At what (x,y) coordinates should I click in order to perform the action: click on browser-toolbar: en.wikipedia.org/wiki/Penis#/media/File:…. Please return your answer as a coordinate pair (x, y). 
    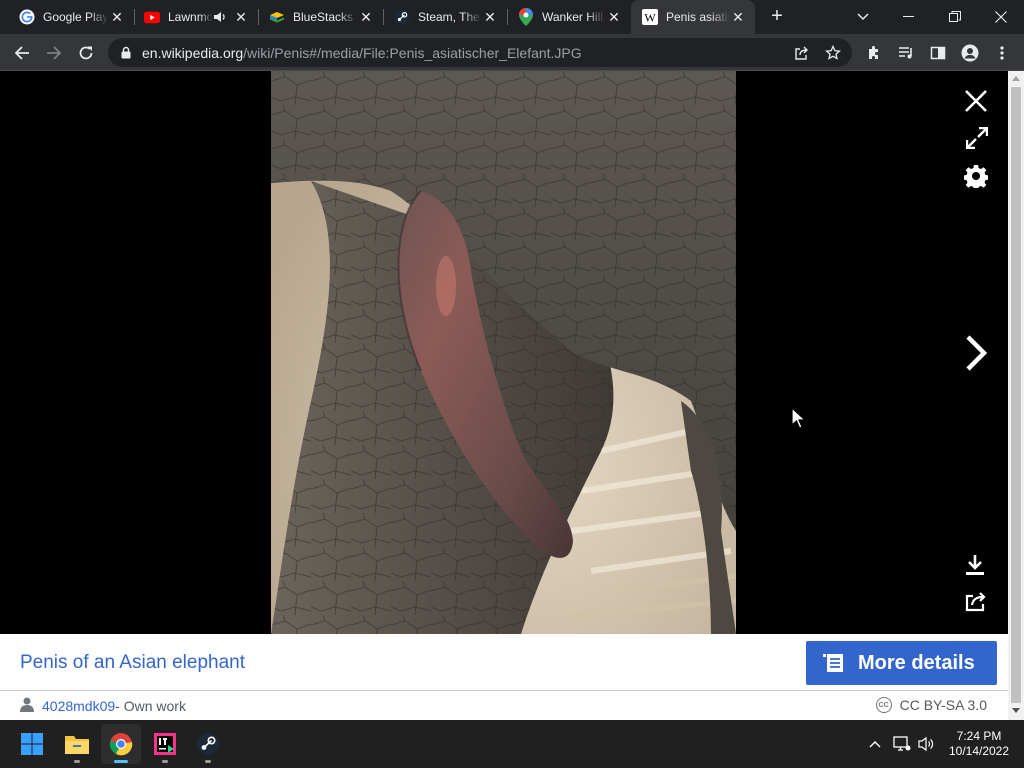
    Looking at the image, I should click on (512, 52).